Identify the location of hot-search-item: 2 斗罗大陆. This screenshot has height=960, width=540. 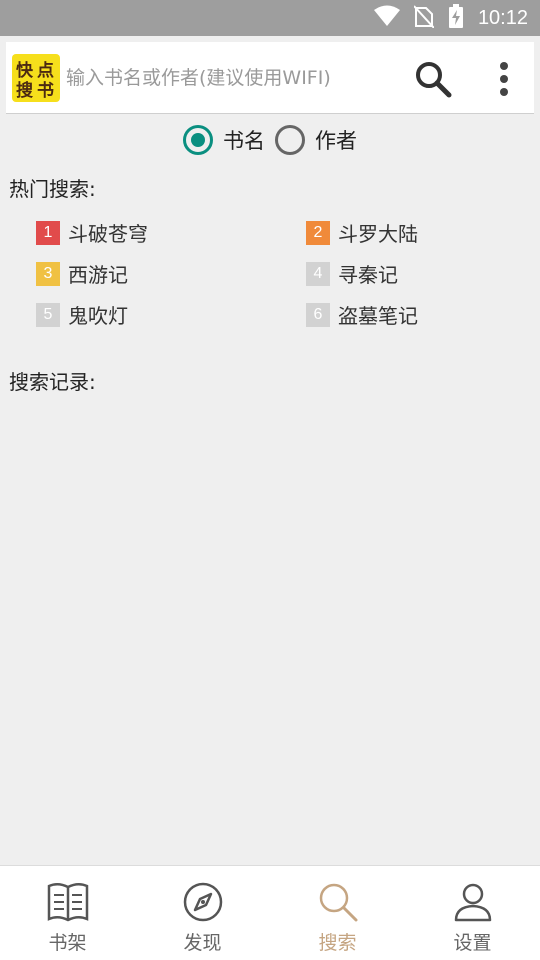
(362, 232).